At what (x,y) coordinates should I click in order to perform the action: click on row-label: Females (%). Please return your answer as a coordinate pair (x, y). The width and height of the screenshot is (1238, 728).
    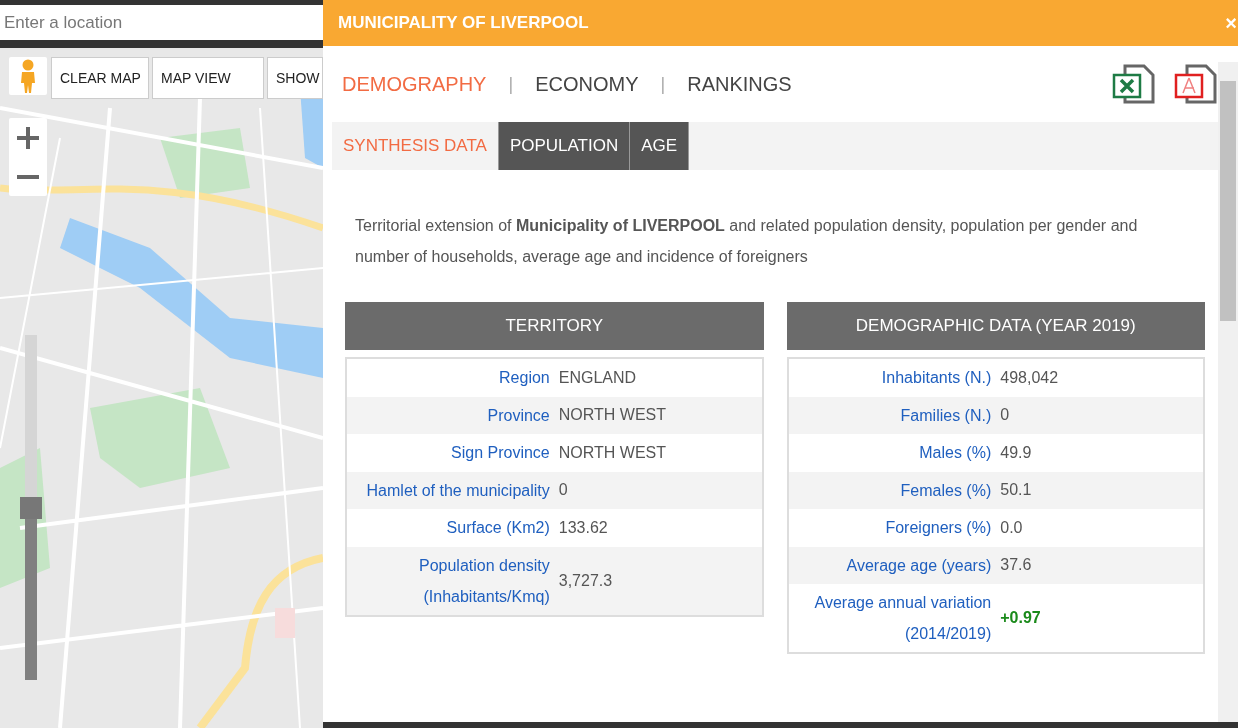
    Looking at the image, I should click on (945, 490).